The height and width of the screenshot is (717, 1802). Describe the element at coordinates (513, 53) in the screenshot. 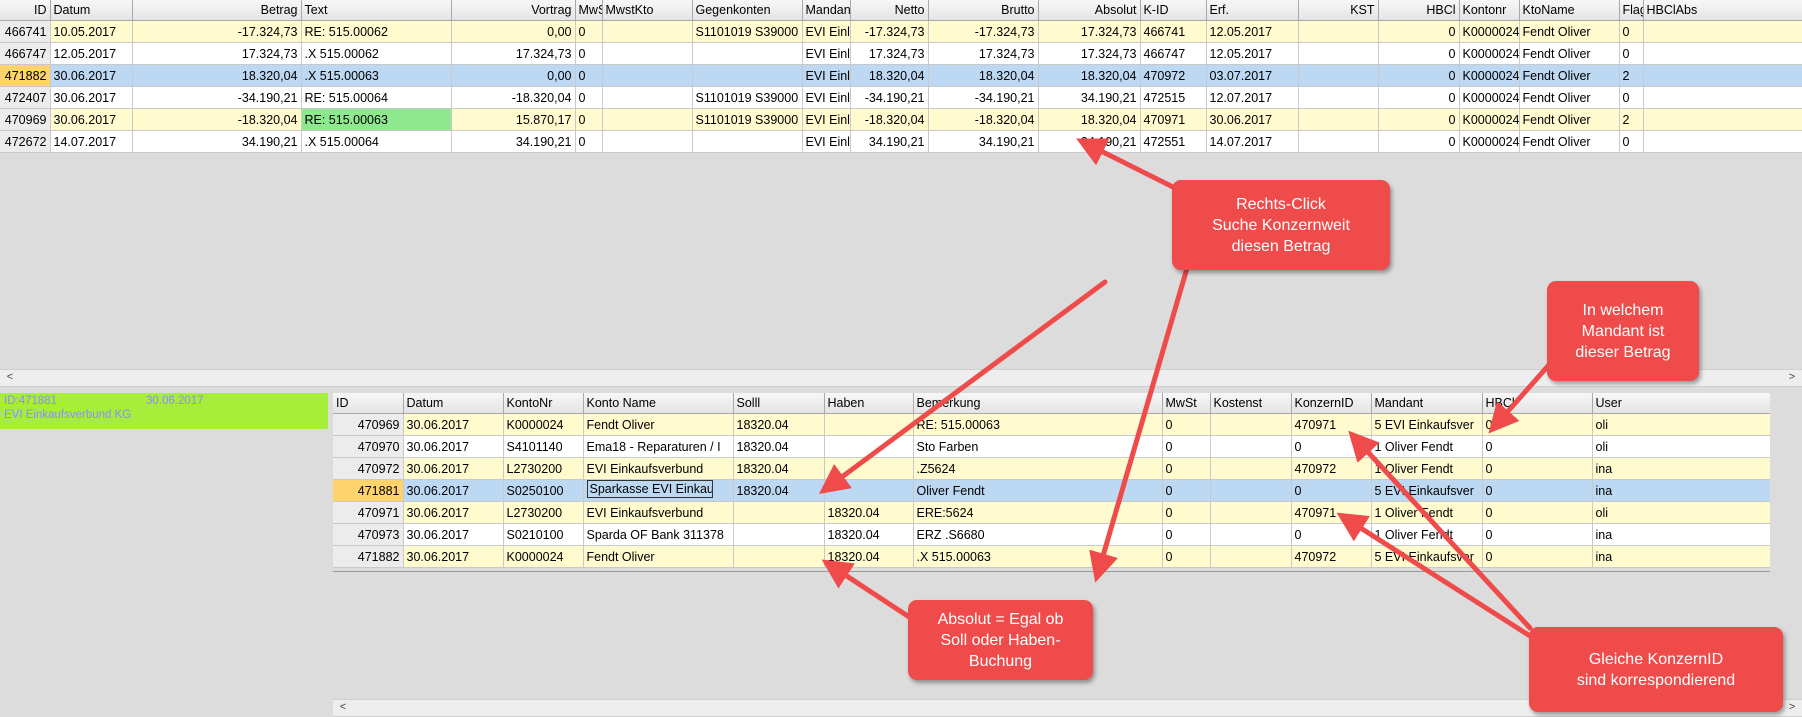

I see `cell-vortrag: 17.324,73` at that location.